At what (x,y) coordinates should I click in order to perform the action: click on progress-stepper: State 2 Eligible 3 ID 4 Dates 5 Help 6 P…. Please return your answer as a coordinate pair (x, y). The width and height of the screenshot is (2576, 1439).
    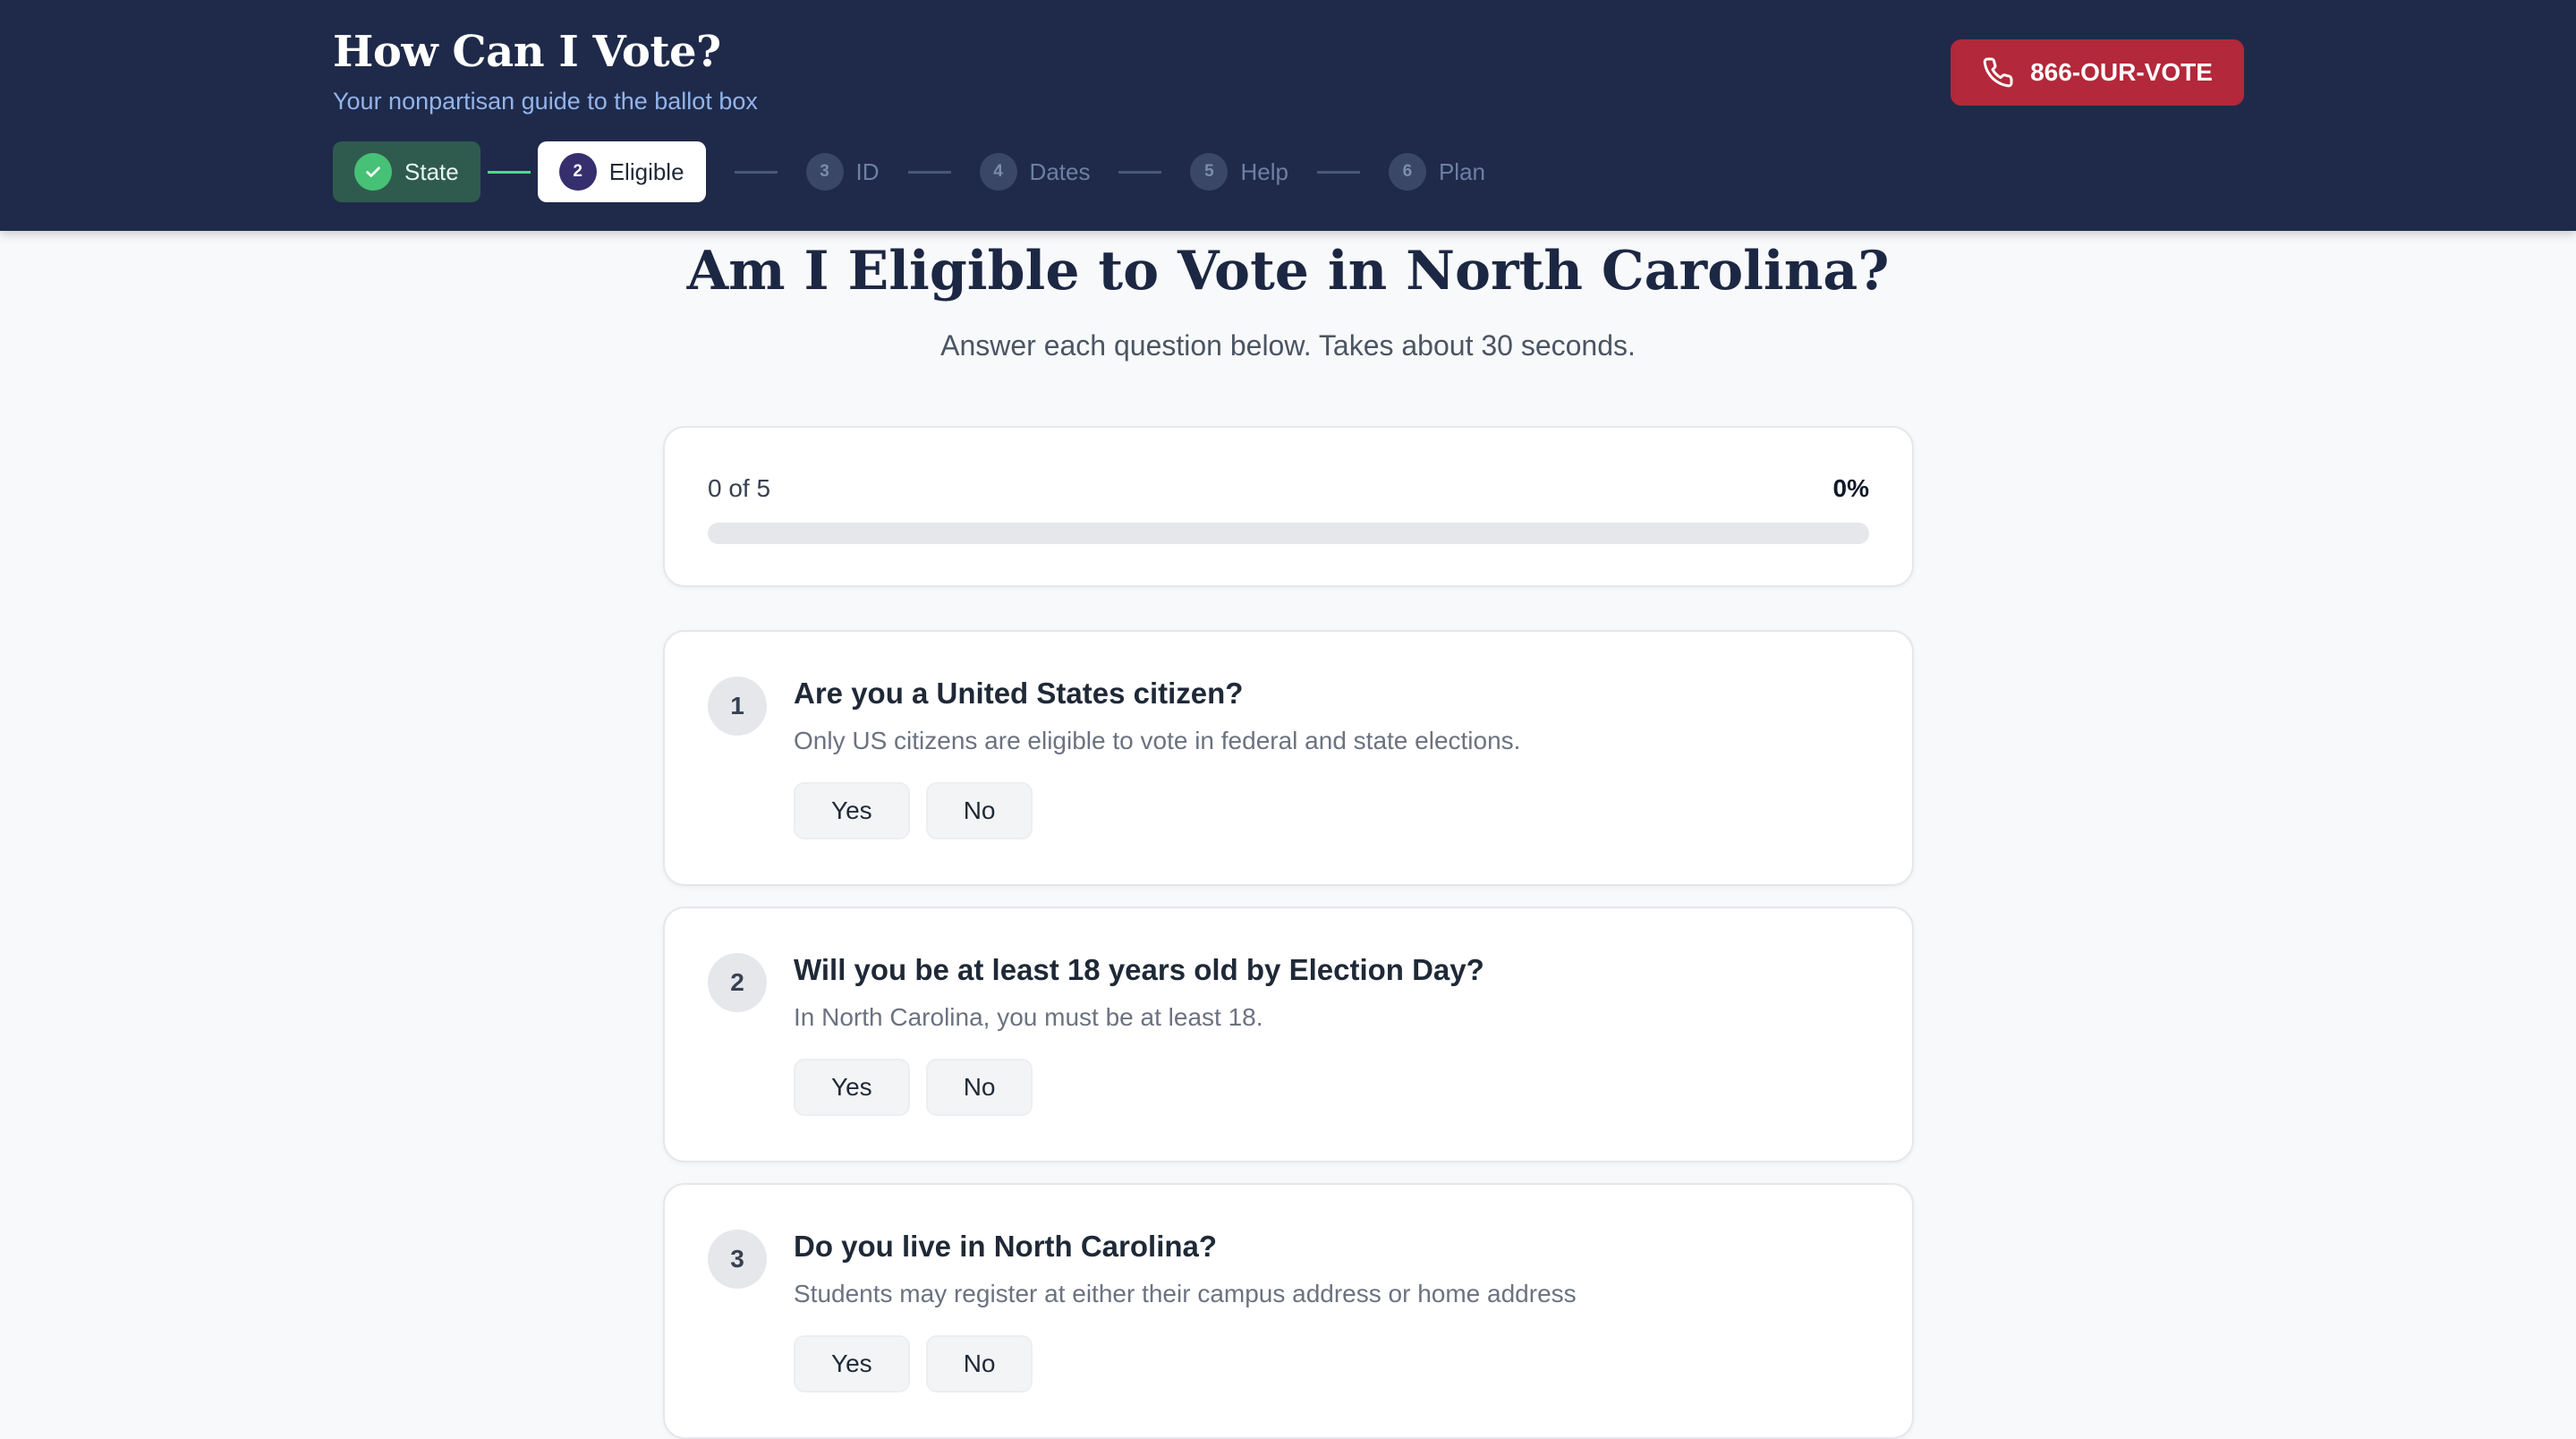
    Looking at the image, I should click on (909, 171).